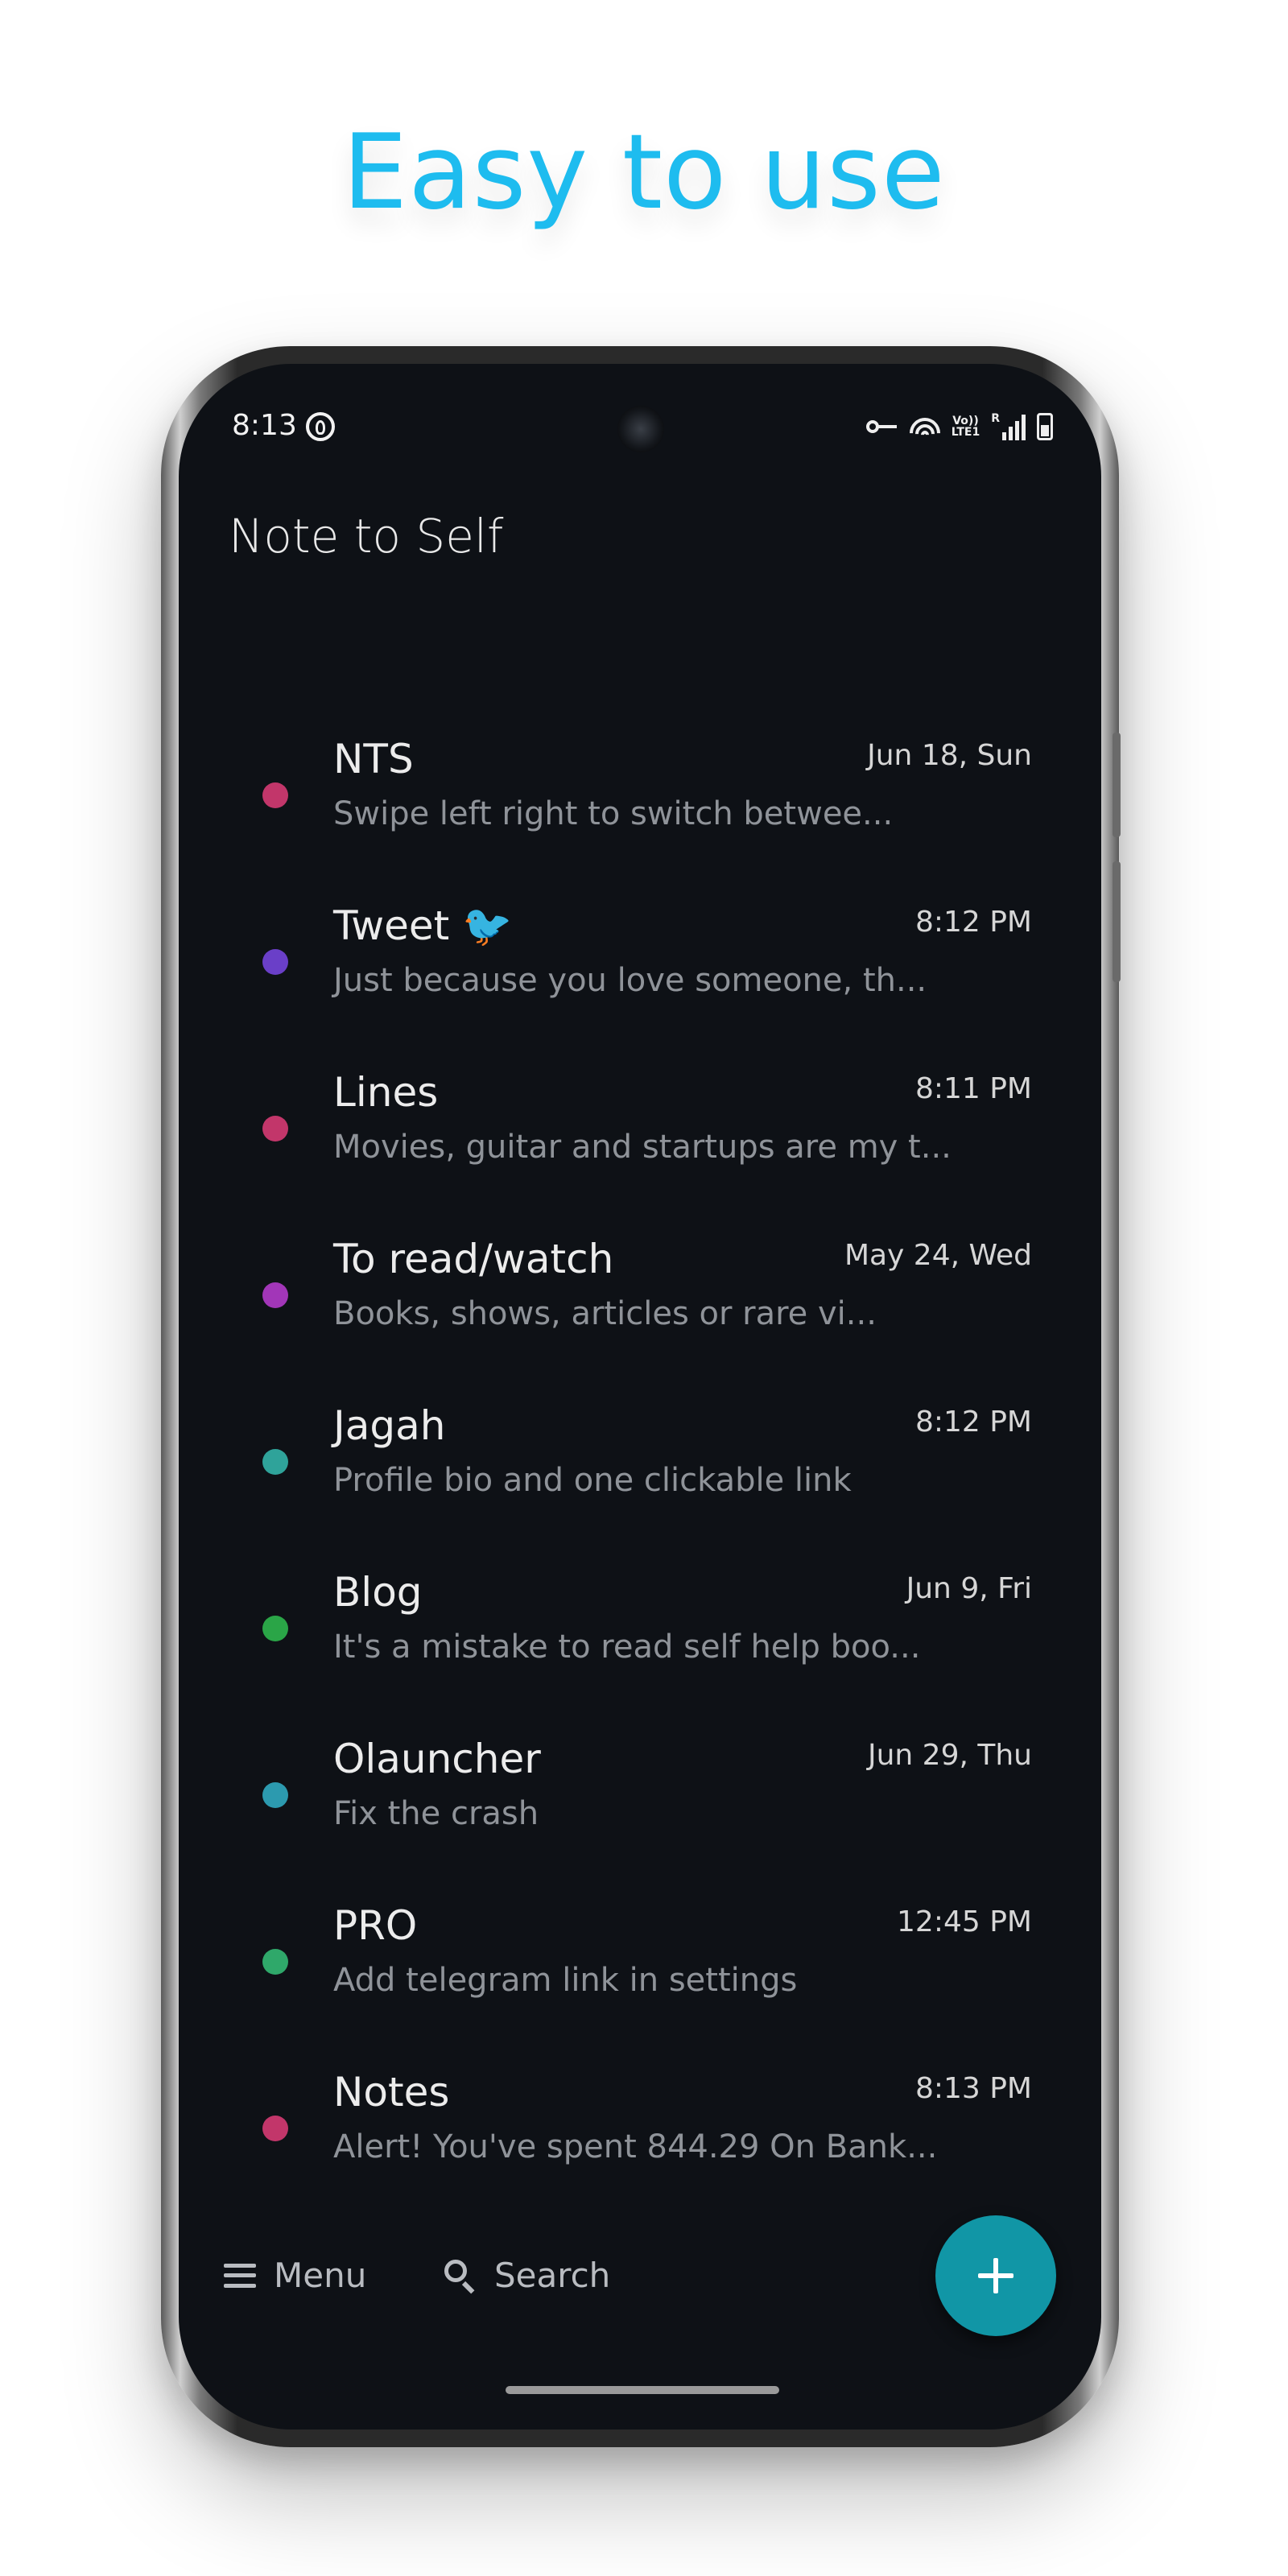 Image resolution: width=1288 pixels, height=2576 pixels. I want to click on note-title: Olauncher, so click(437, 1759).